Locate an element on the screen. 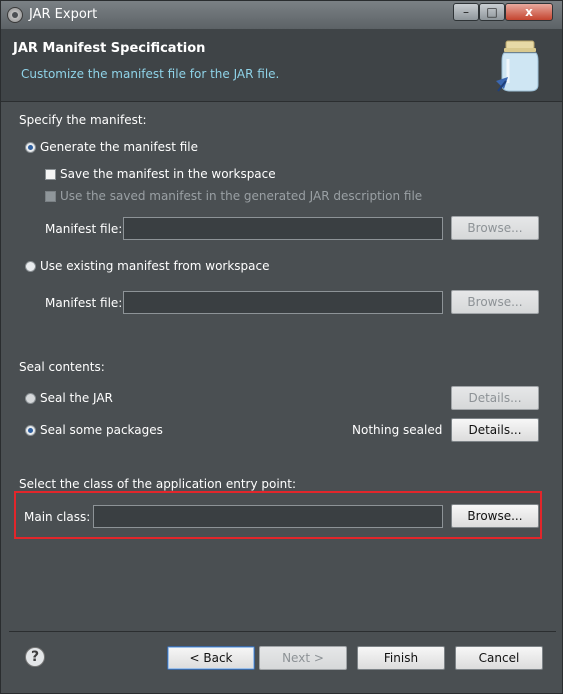 This screenshot has height=694, width=563. close-button: x is located at coordinates (529, 12).